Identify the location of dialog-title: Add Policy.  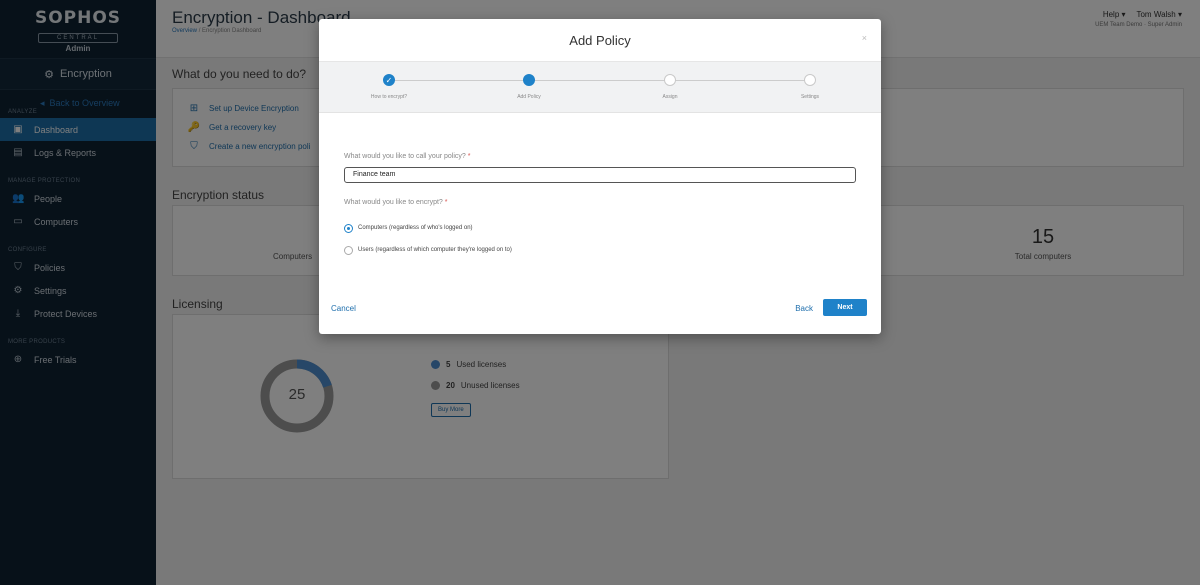
(600, 40).